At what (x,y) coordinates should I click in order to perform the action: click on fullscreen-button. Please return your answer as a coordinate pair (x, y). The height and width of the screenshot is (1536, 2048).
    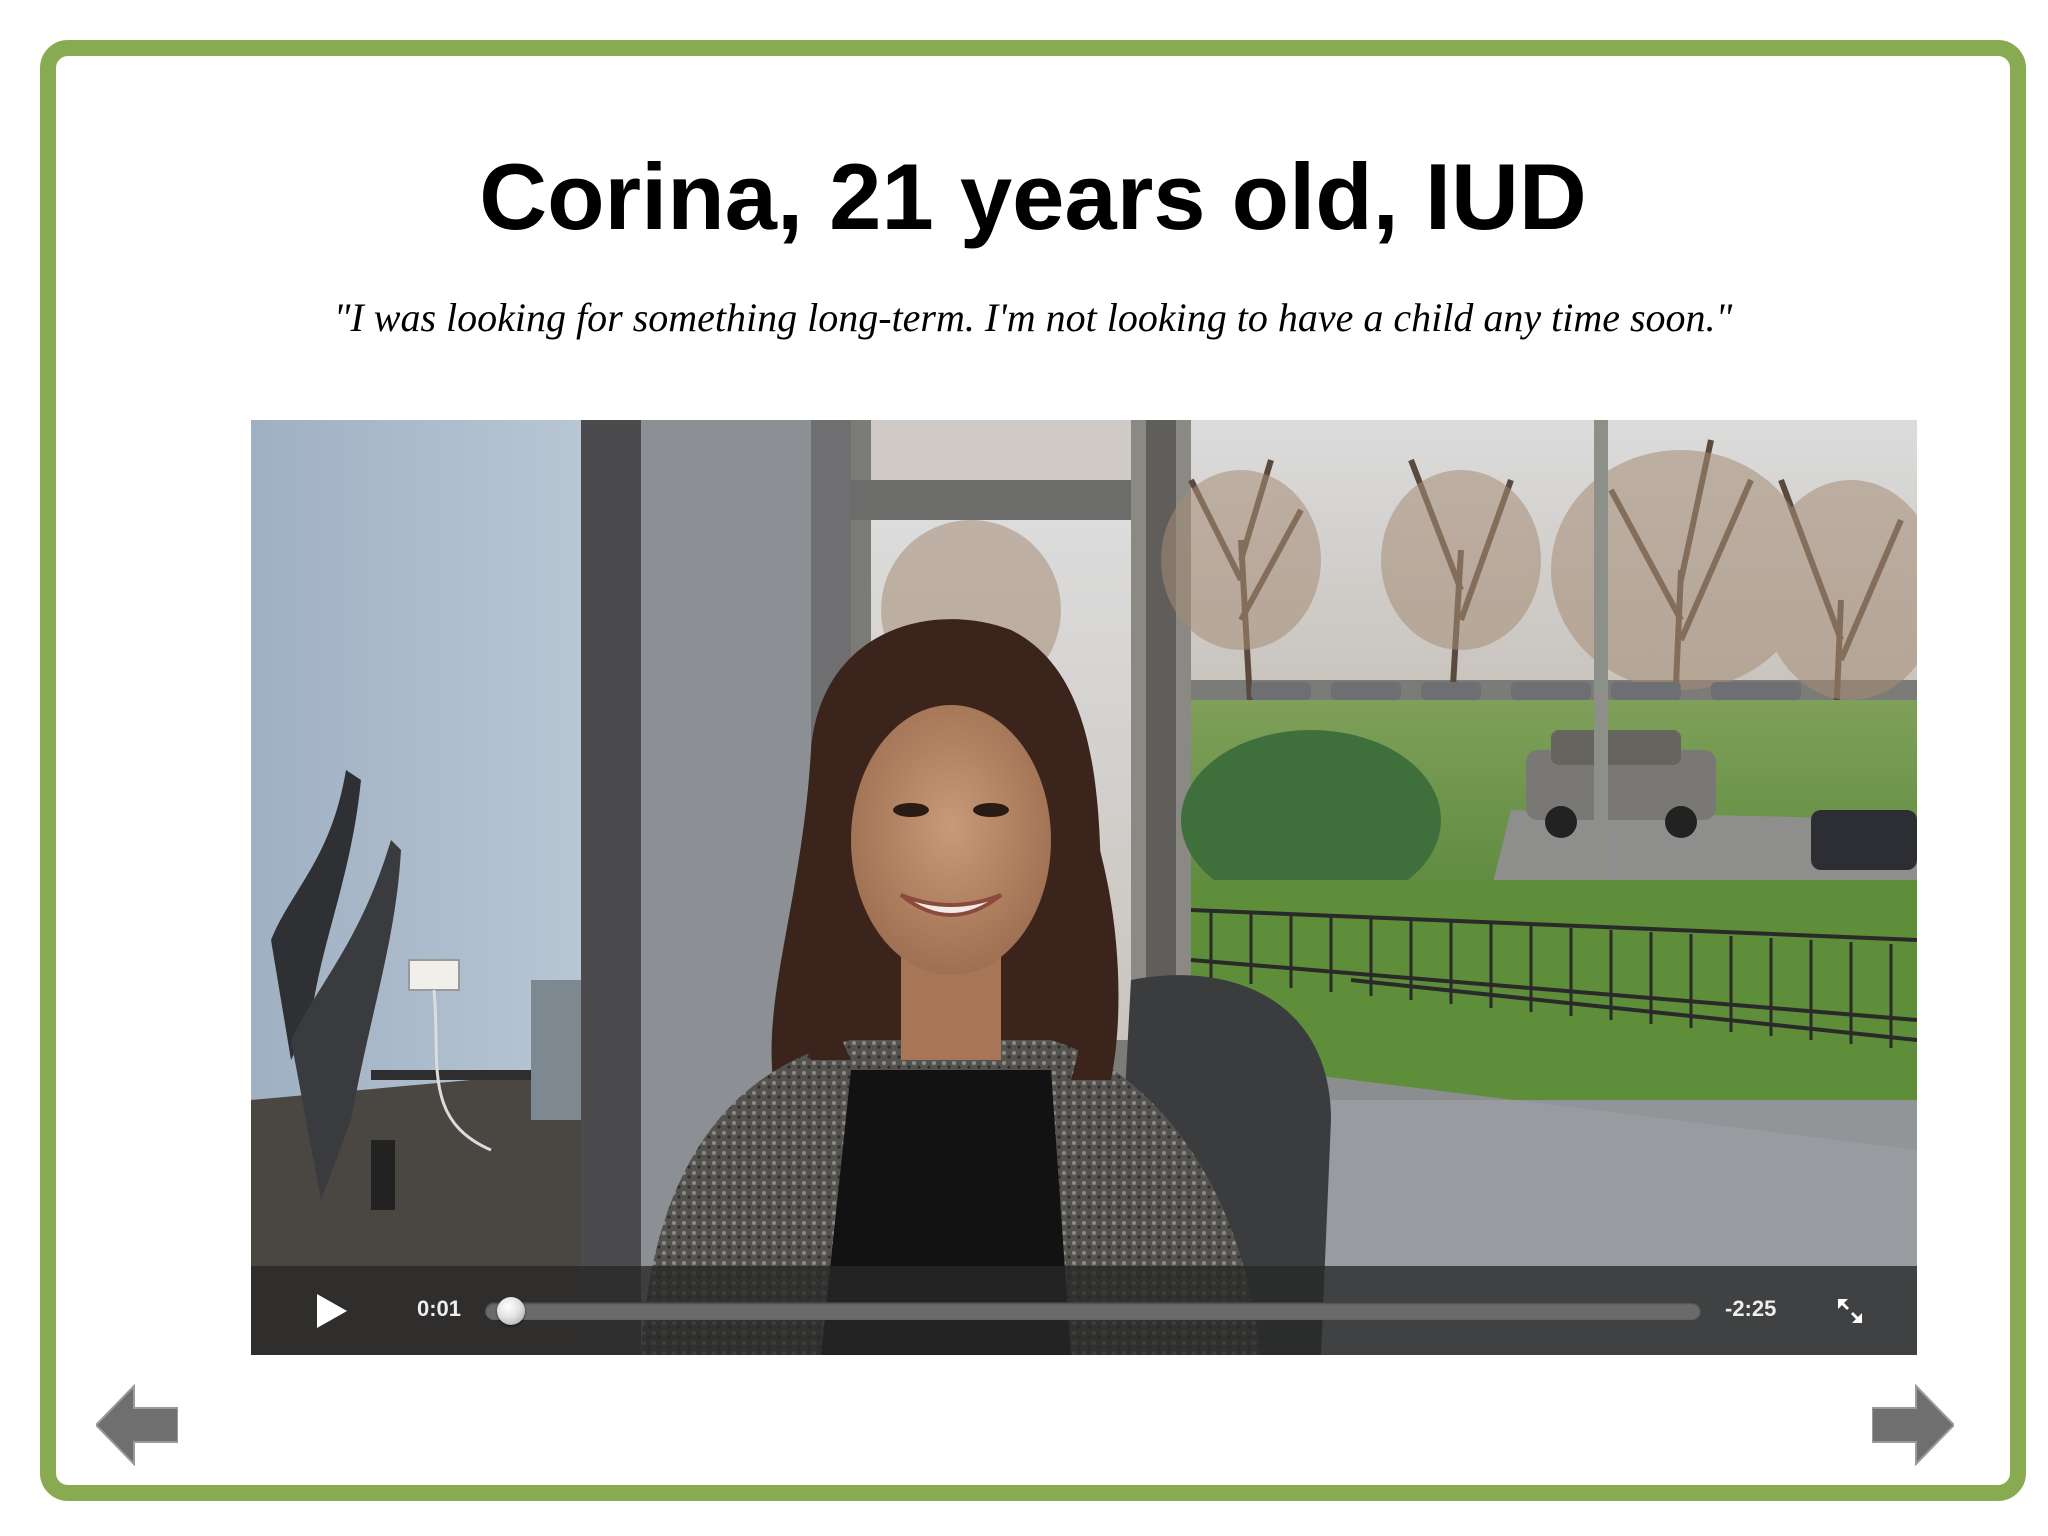
    Looking at the image, I should click on (1850, 1311).